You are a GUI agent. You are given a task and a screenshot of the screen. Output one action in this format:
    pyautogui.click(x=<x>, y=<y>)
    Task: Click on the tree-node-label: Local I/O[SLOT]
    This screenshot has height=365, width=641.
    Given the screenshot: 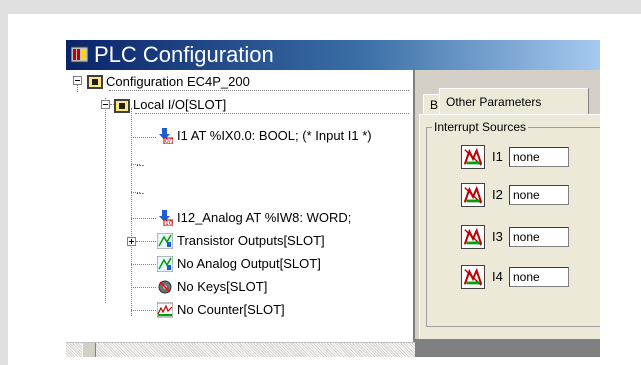 What is the action you would take?
    pyautogui.click(x=180, y=104)
    